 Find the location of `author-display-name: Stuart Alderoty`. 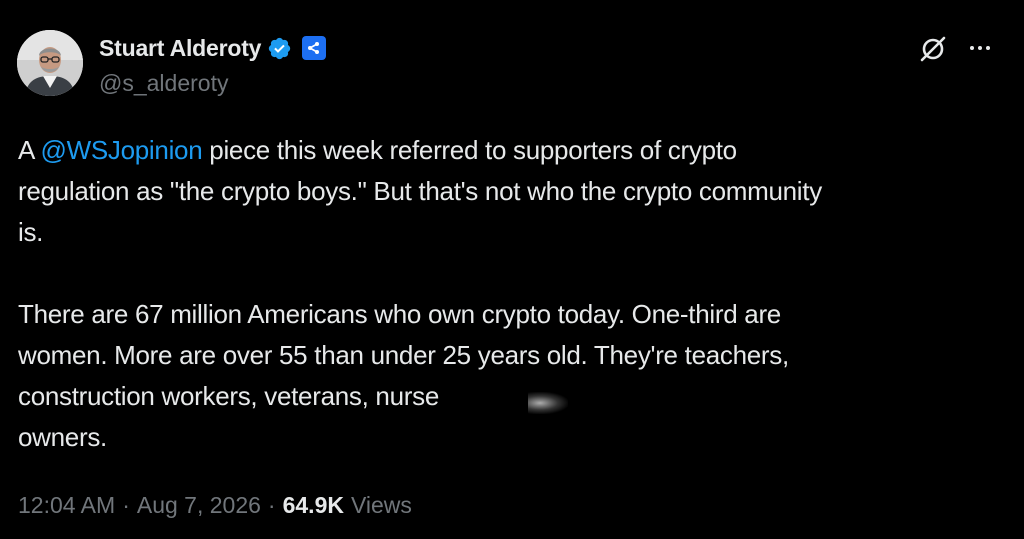

author-display-name: Stuart Alderoty is located at coordinates (180, 48).